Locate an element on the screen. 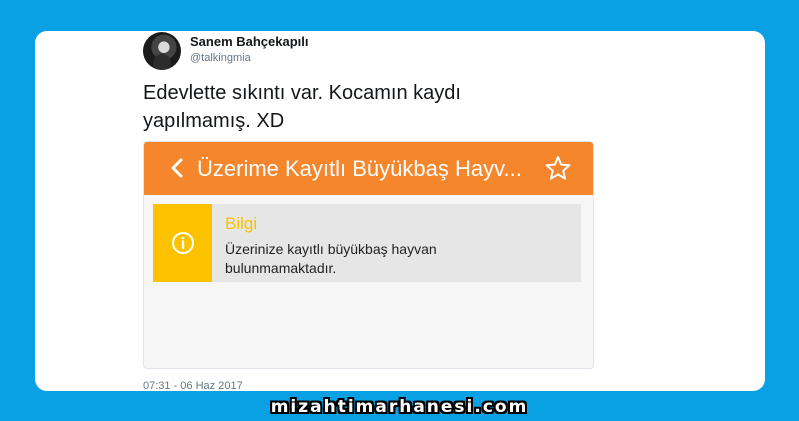 Image resolution: width=799 pixels, height=421 pixels. info-message-line: bulunmamaktadır. is located at coordinates (281, 268).